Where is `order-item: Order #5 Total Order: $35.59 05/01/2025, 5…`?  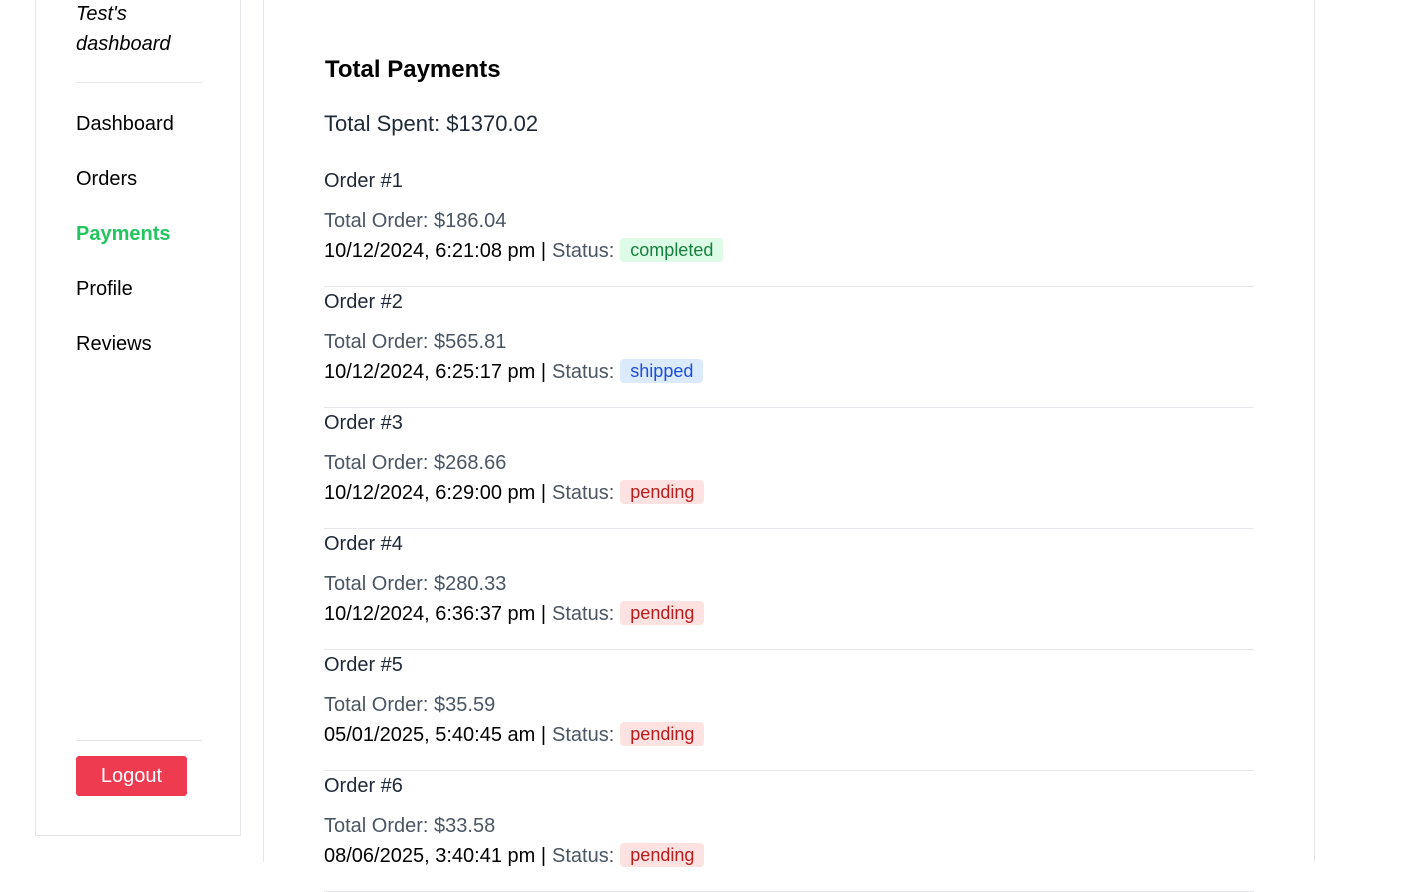
order-item: Order #5 Total Order: $35.59 05/01/2025, 5… is located at coordinates (789, 710).